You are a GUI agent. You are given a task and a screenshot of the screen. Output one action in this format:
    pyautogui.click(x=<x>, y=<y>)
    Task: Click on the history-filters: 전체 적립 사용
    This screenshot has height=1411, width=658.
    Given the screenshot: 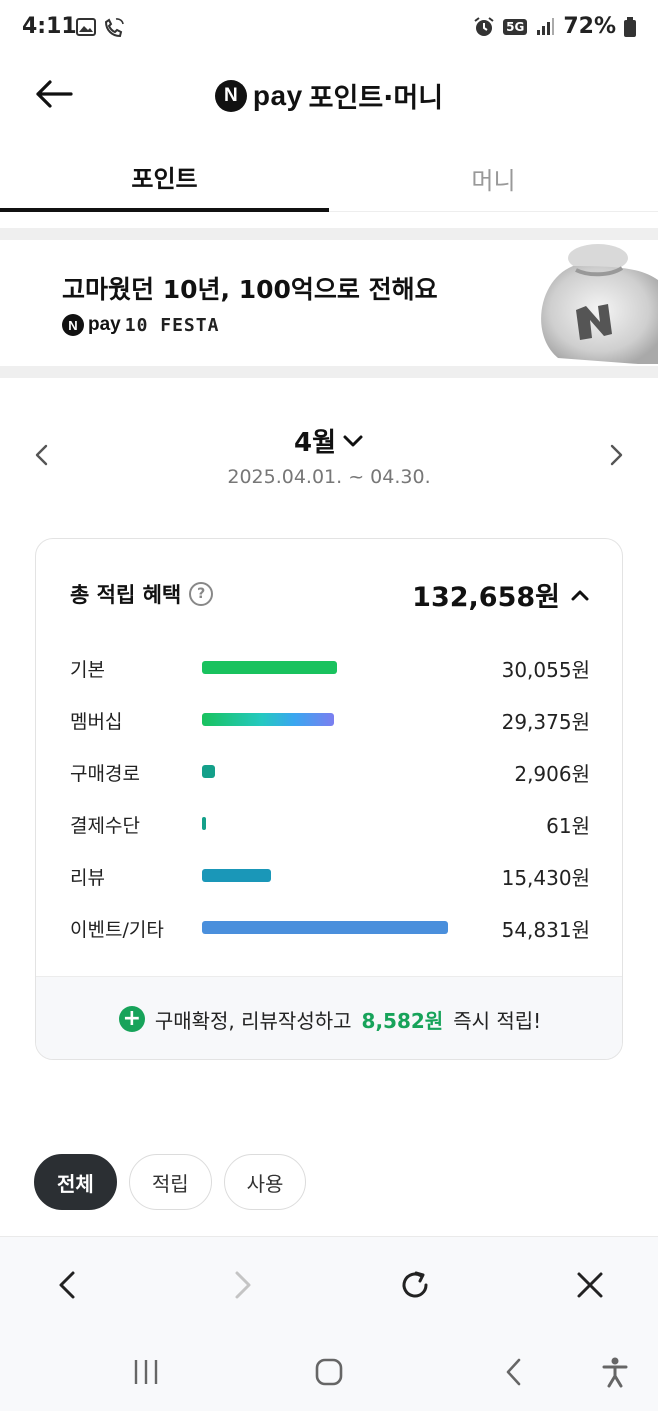 What is the action you would take?
    pyautogui.click(x=170, y=1182)
    